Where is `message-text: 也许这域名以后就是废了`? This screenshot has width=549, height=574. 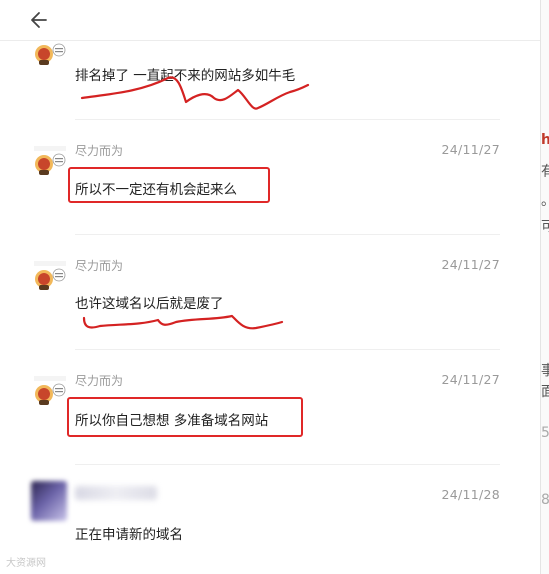 message-text: 也许这域名以后就是废了 is located at coordinates (149, 304).